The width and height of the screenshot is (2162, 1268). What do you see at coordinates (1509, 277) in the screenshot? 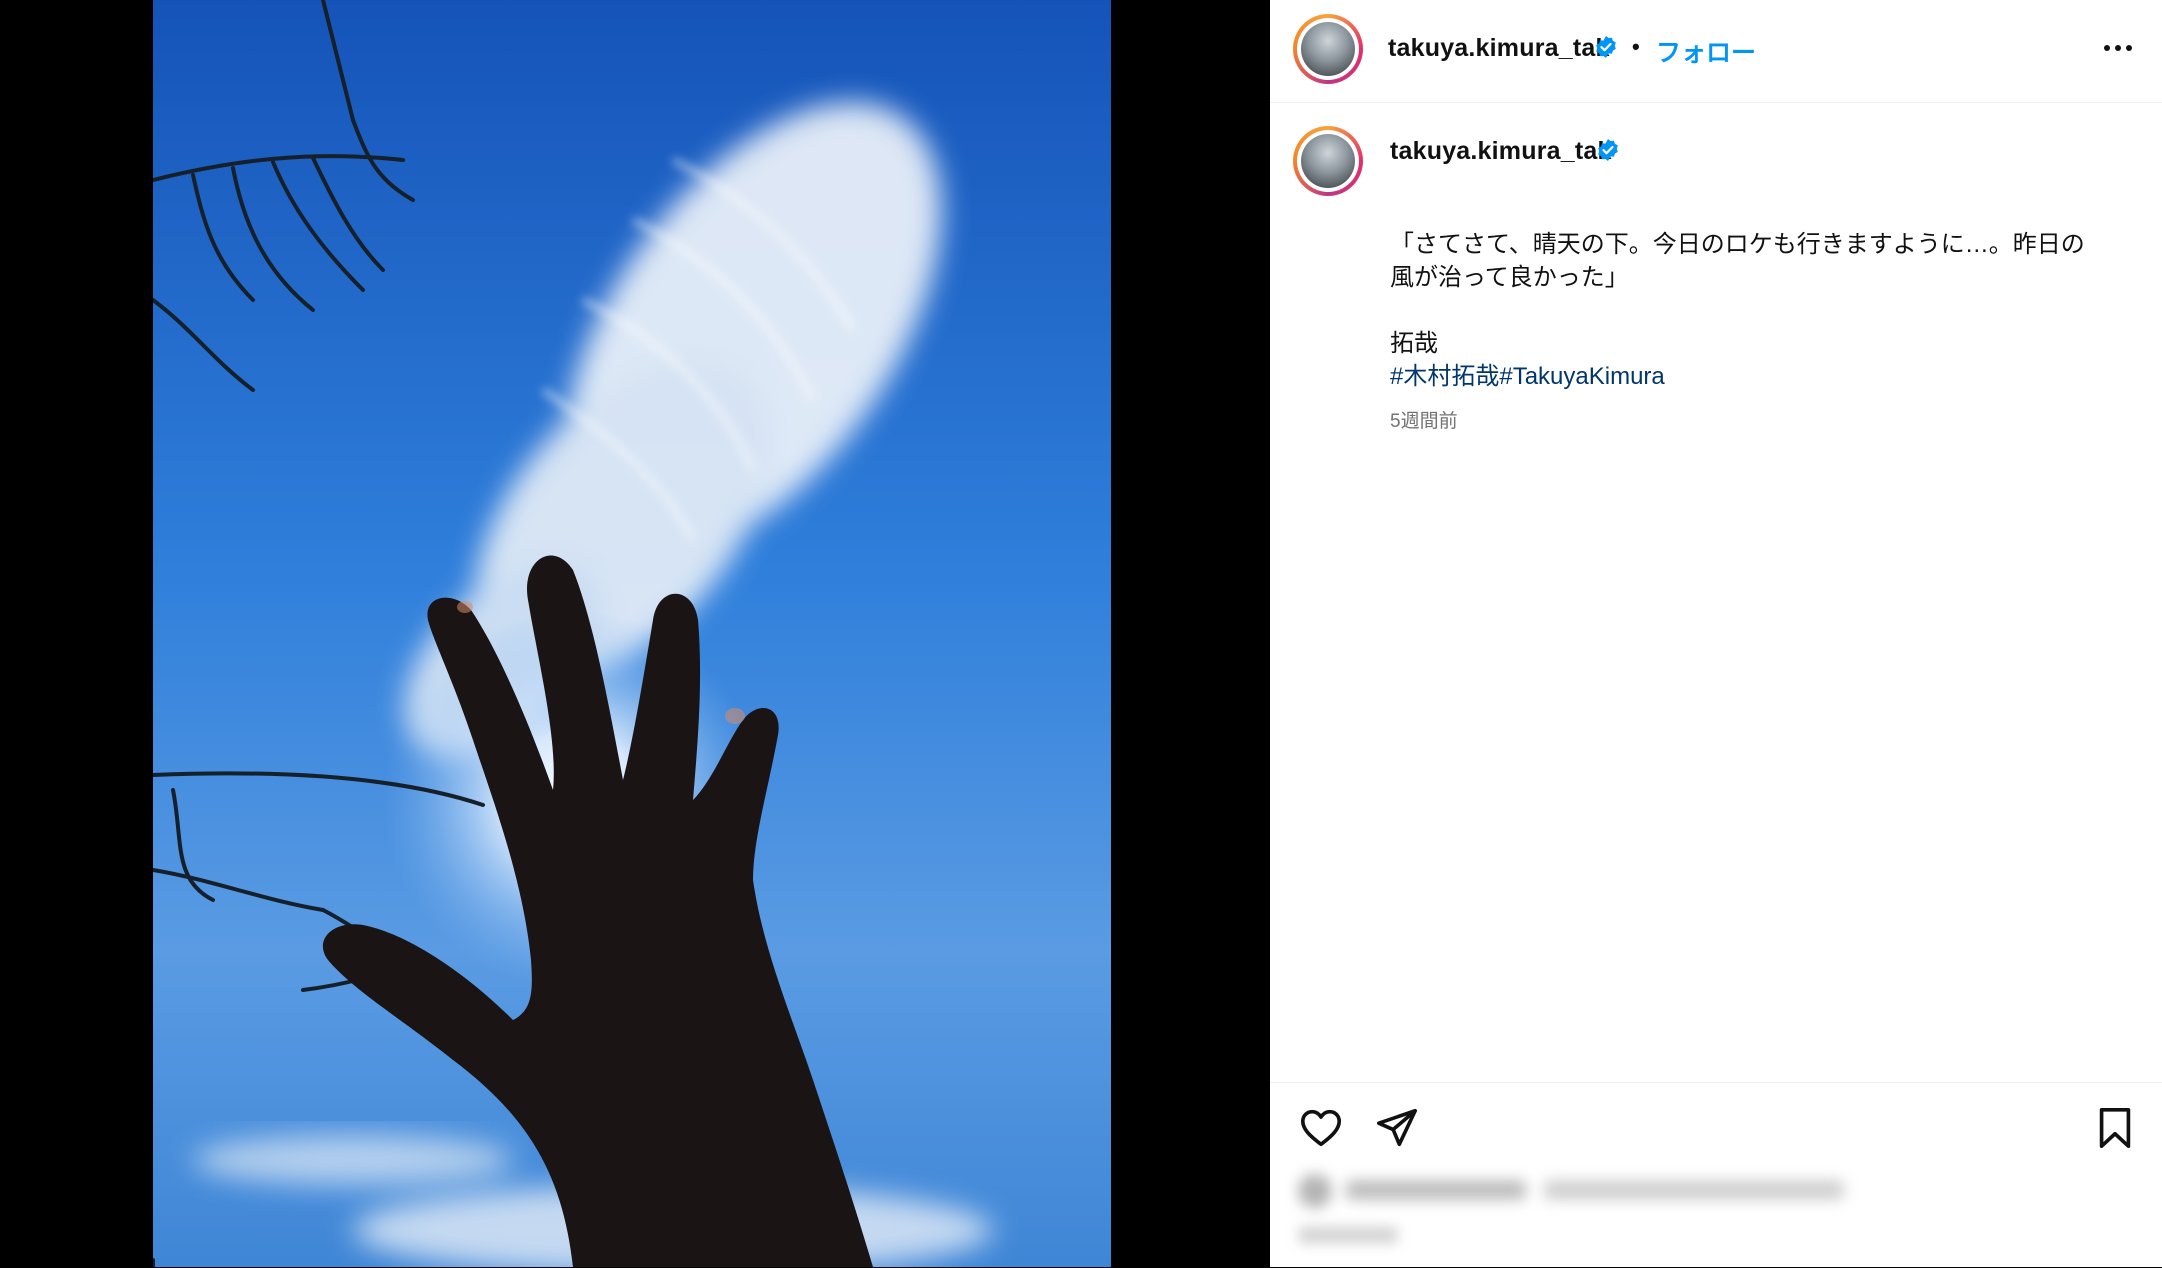
I see `caption-line: 風が治って良かった」` at bounding box center [1509, 277].